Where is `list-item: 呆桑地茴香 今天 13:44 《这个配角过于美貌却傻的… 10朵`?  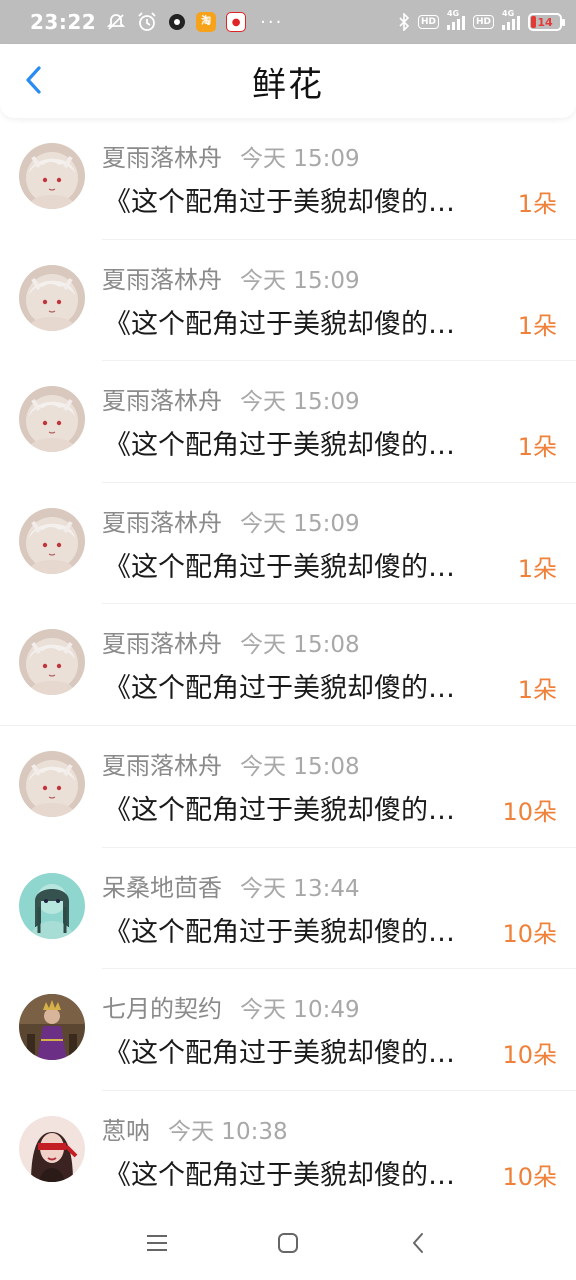
list-item: 呆桑地茴香 今天 13:44 《这个配角过于美貌却傻的… 10朵 is located at coordinates (288, 909).